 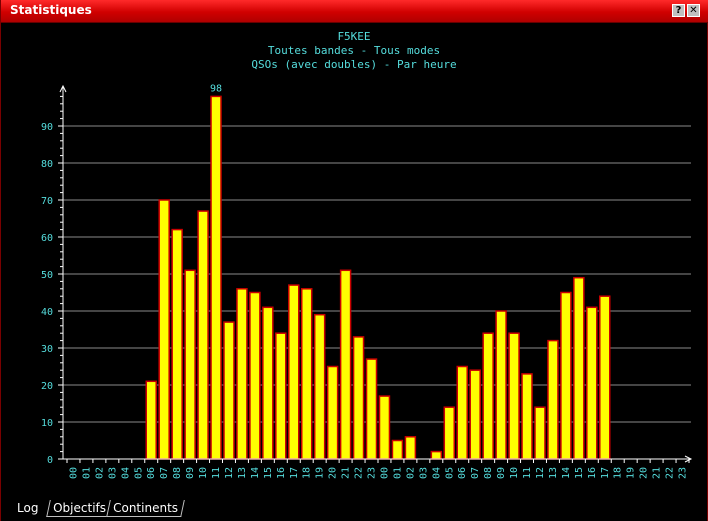 What do you see at coordinates (47, 127) in the screenshot?
I see `y-tick-label: 90` at bounding box center [47, 127].